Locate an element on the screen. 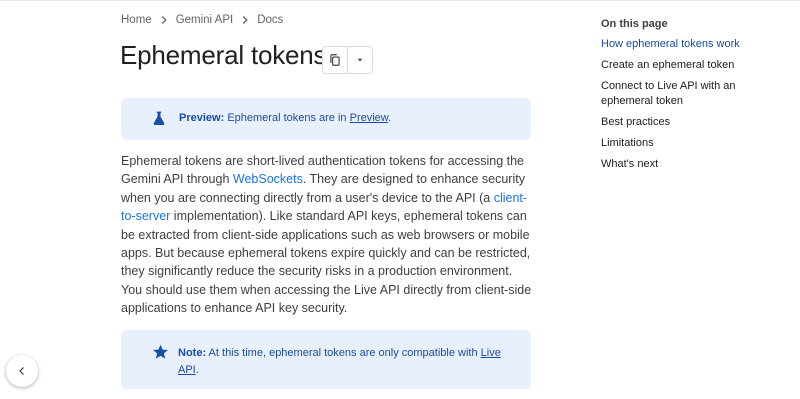  collapse-sidebar-button is located at coordinates (22, 371).